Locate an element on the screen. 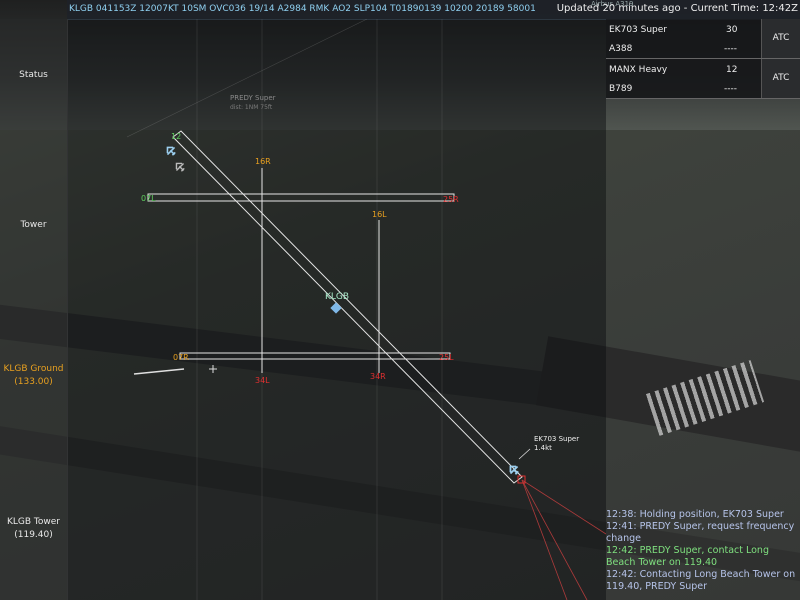 This screenshot has height=600, width=800. label-34l: 34L is located at coordinates (262, 380).